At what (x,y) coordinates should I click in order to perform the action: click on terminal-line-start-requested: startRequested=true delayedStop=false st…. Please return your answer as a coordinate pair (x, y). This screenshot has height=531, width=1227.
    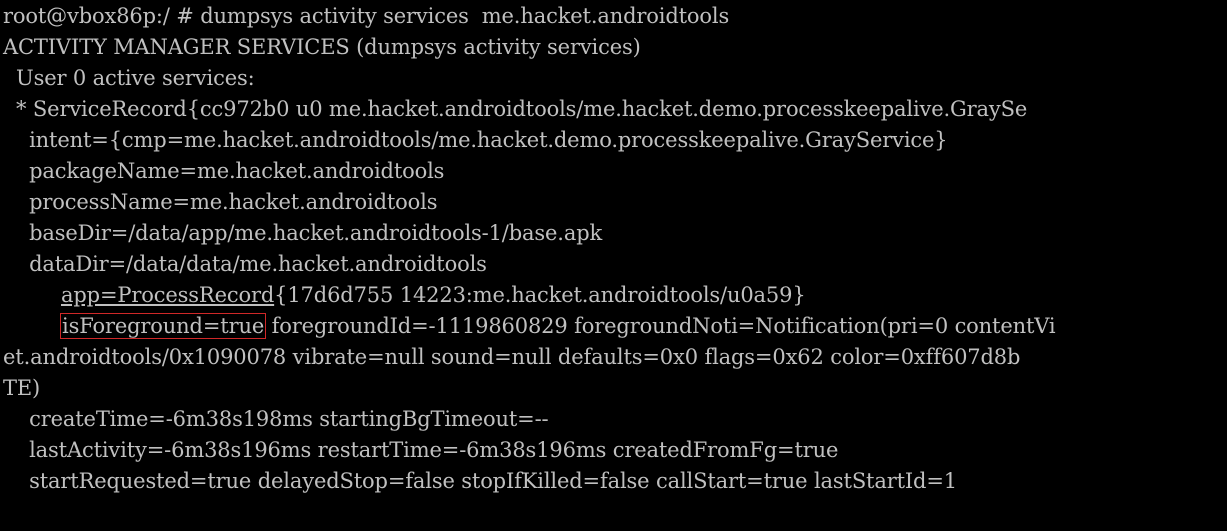
    Looking at the image, I should click on (480, 481).